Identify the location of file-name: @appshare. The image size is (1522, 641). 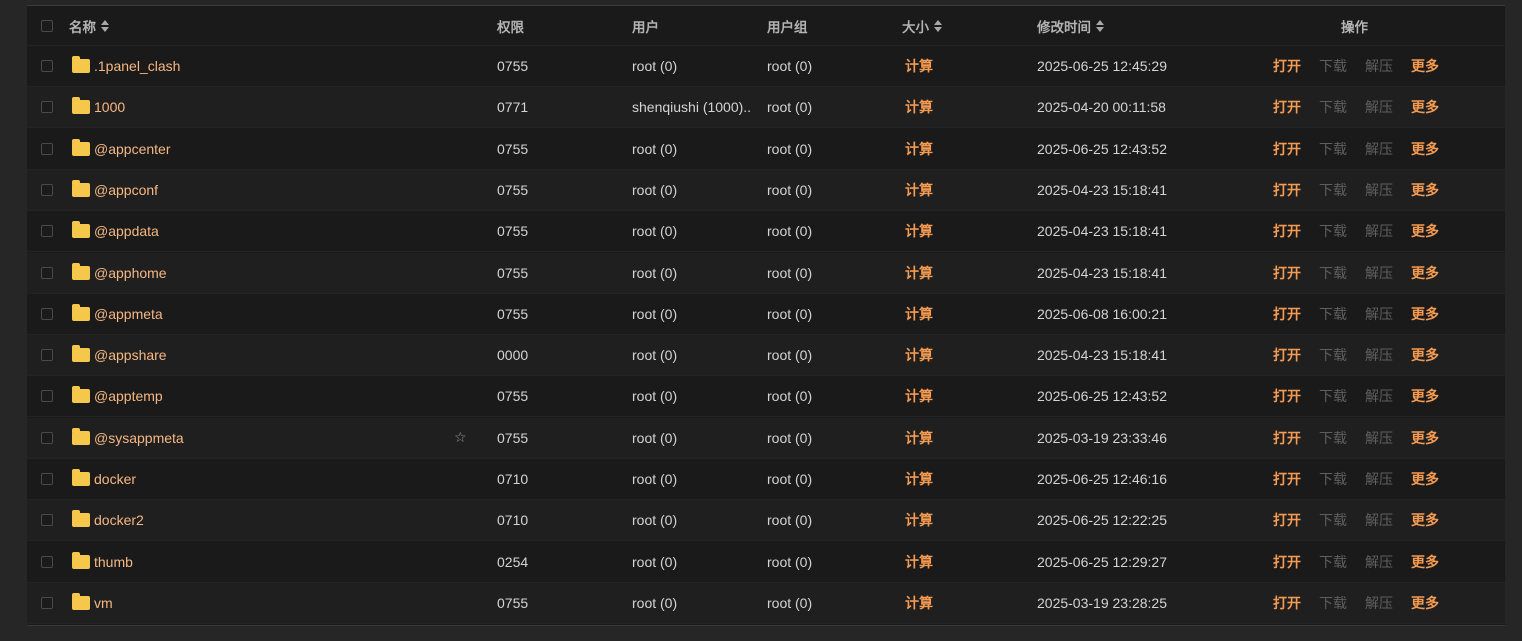
(118, 355).